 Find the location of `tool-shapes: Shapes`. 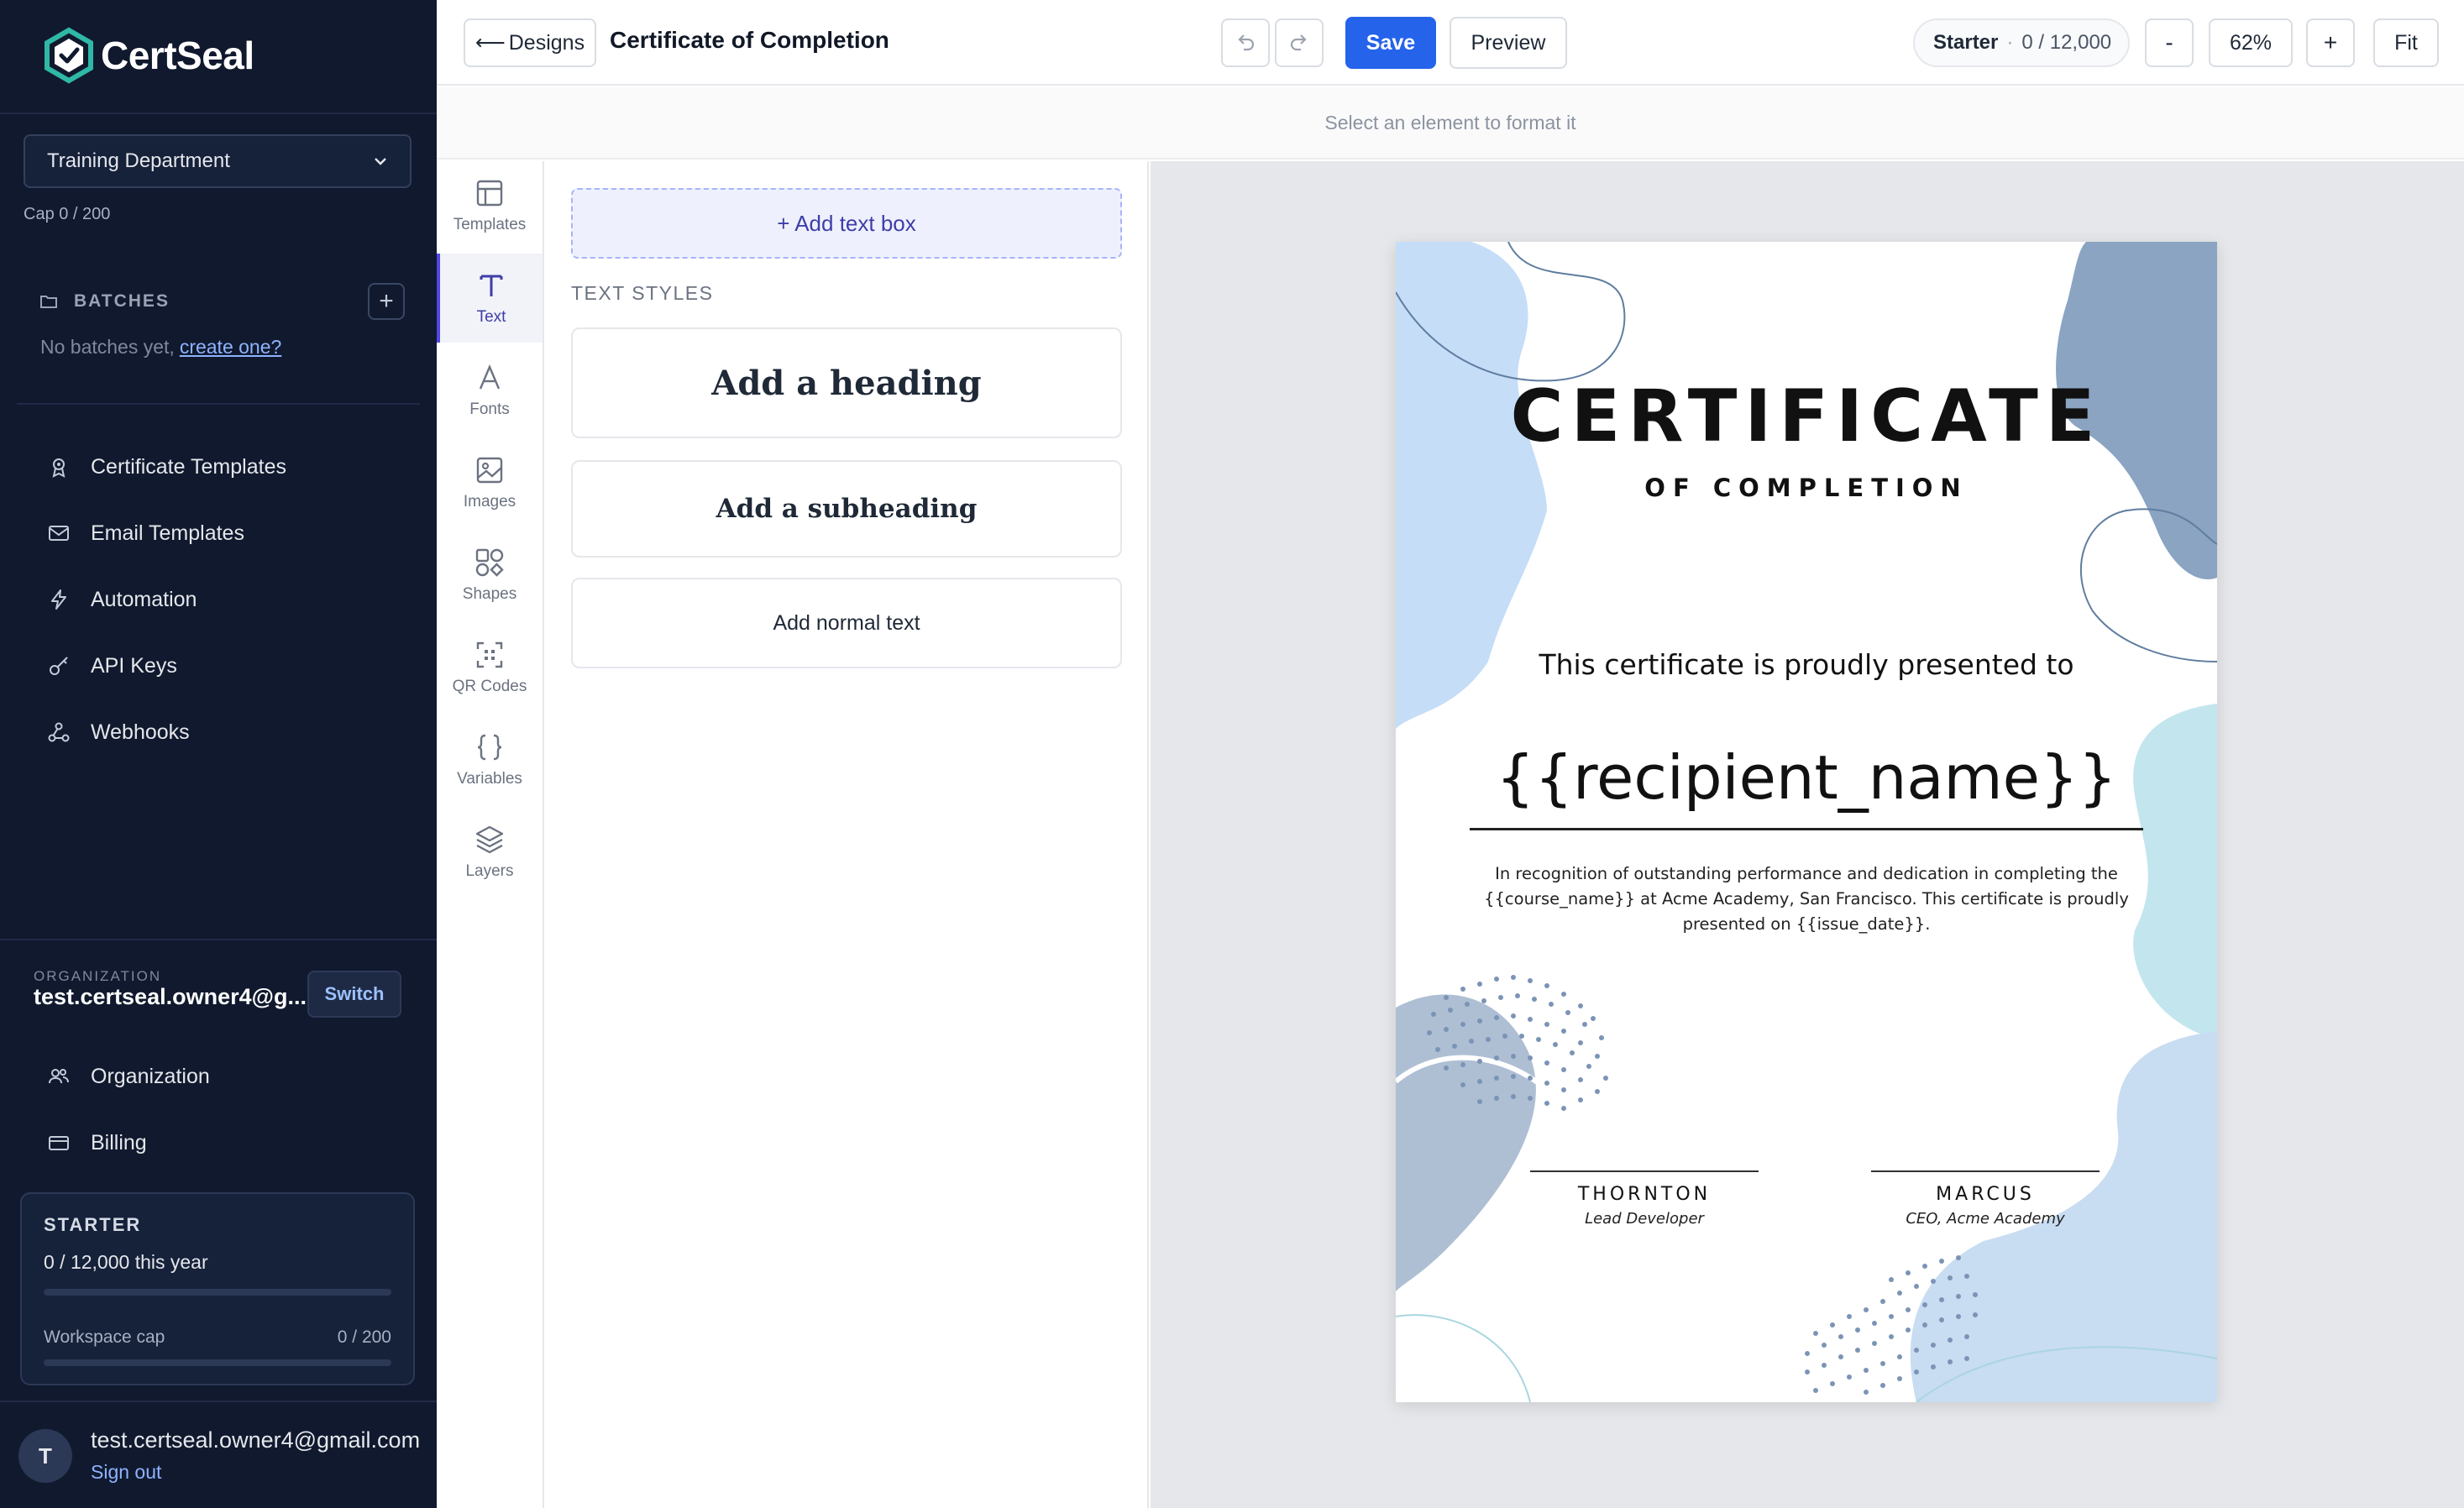

tool-shapes: Shapes is located at coordinates (490, 575).